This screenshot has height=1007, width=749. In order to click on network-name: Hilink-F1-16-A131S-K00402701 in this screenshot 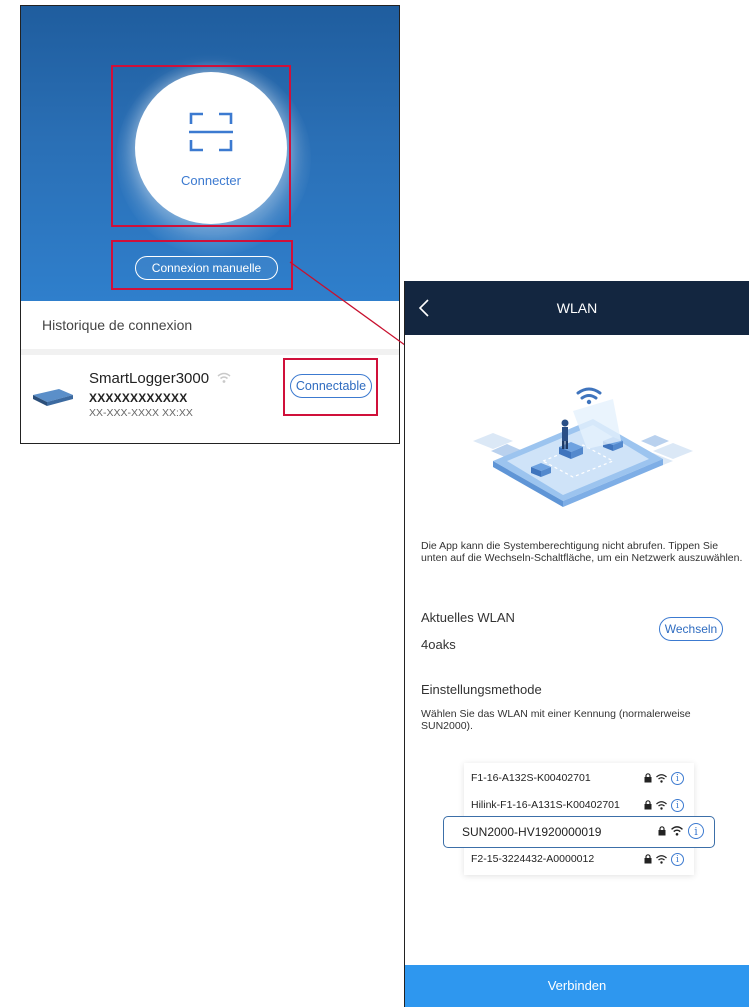, I will do `click(545, 805)`.